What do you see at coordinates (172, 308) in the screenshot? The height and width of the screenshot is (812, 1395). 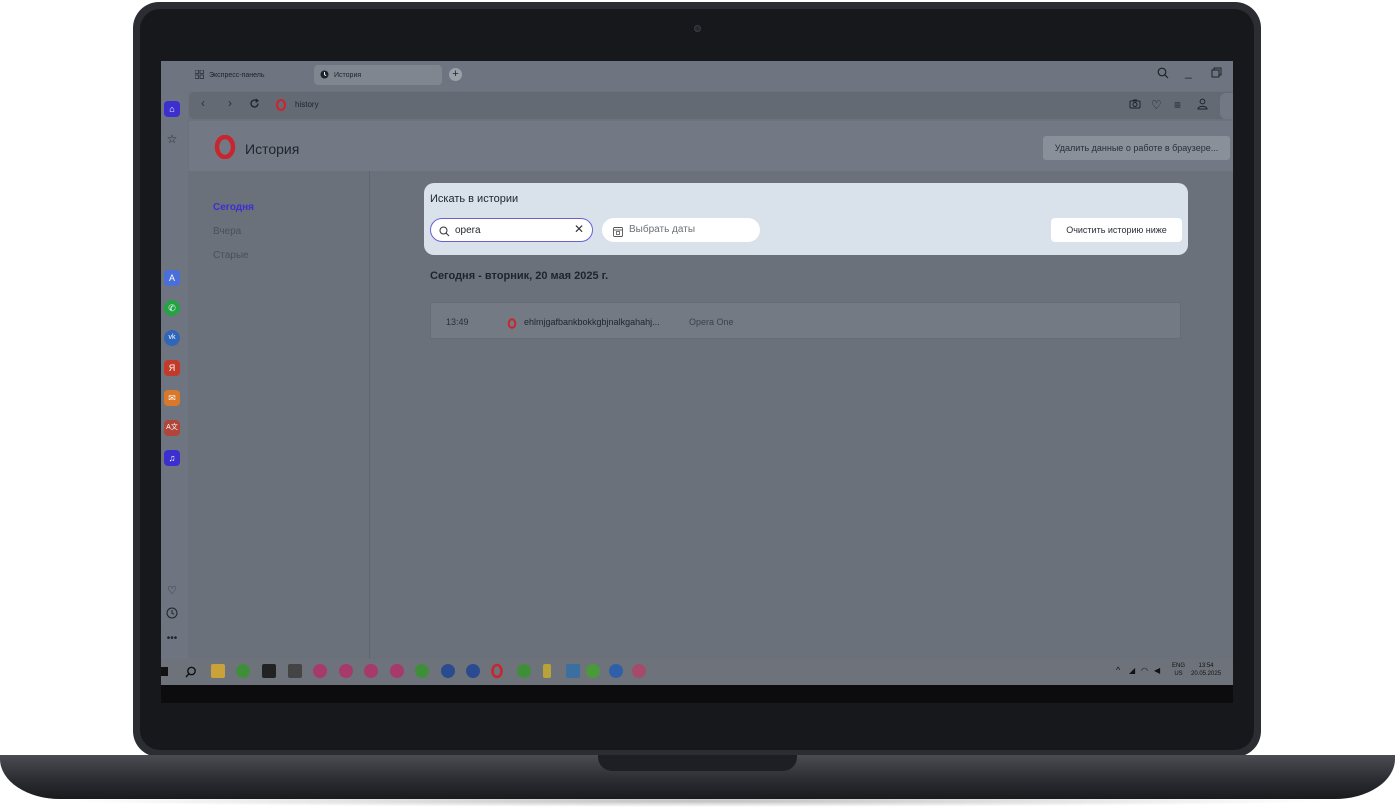 I see `whatsapp-icon: ✆` at bounding box center [172, 308].